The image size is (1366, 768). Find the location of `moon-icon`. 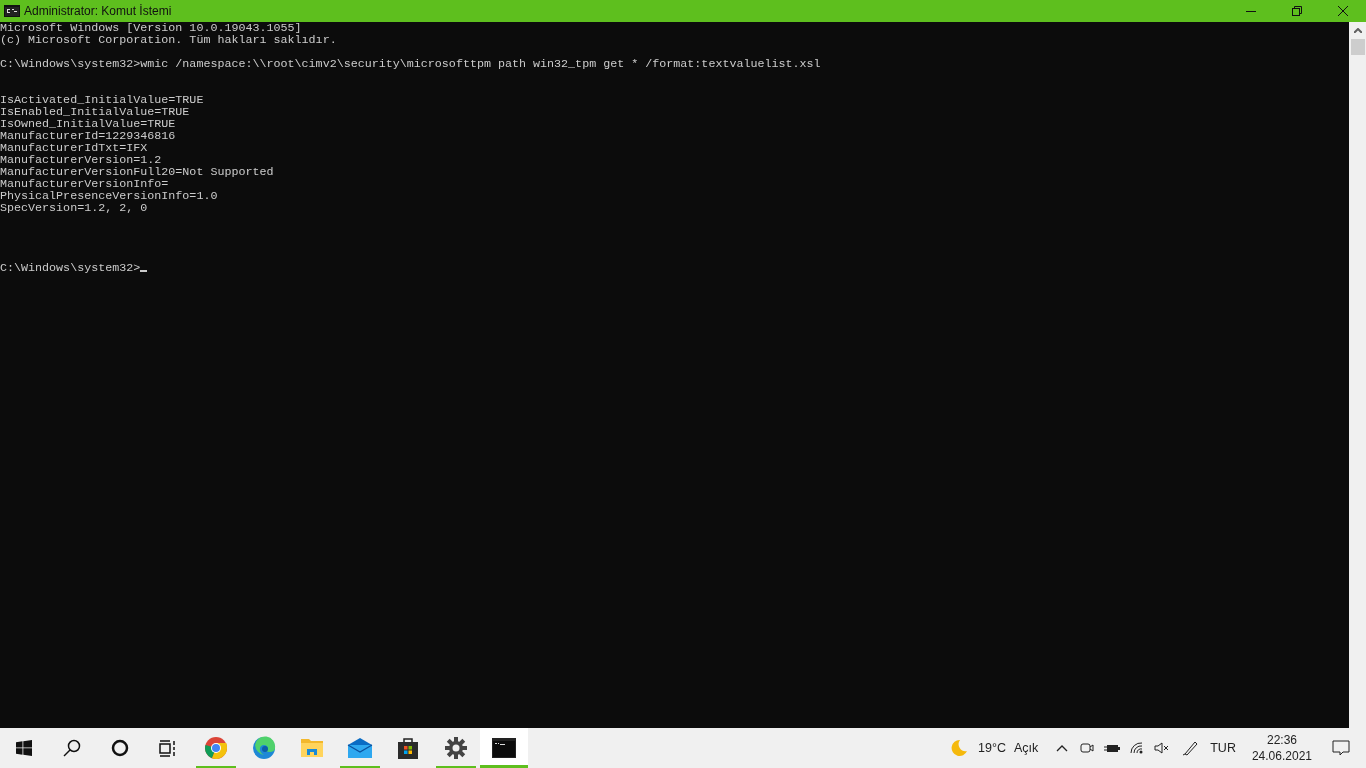

moon-icon is located at coordinates (959, 748).